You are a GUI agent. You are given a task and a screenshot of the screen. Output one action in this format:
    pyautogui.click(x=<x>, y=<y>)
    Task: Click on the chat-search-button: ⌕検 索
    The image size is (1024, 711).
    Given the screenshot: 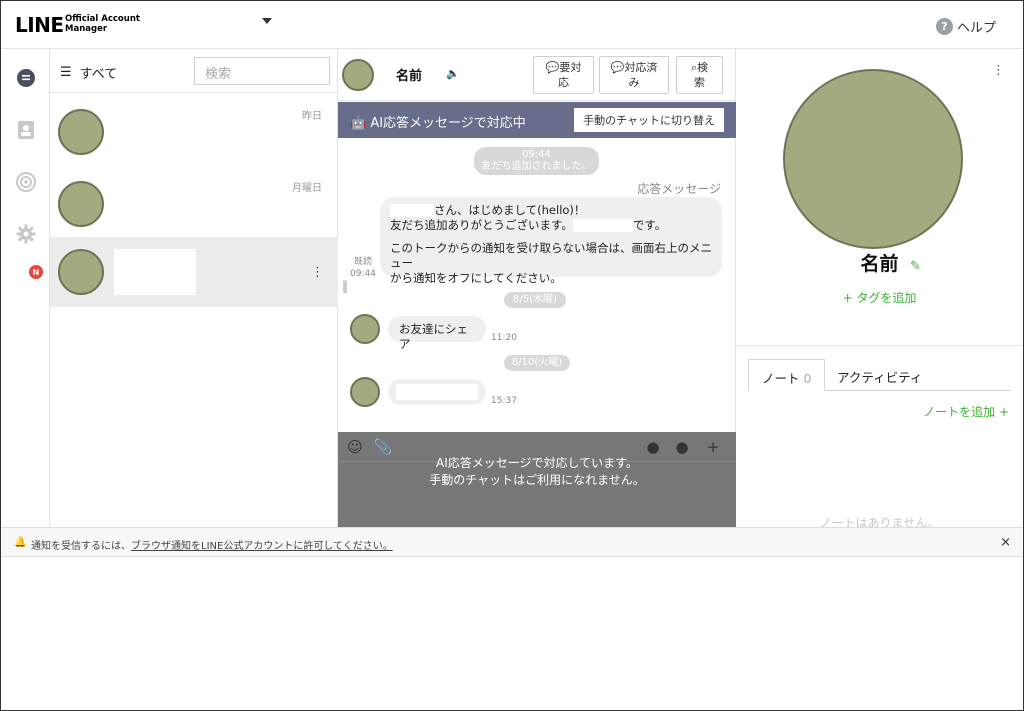 What is the action you would take?
    pyautogui.click(x=699, y=75)
    